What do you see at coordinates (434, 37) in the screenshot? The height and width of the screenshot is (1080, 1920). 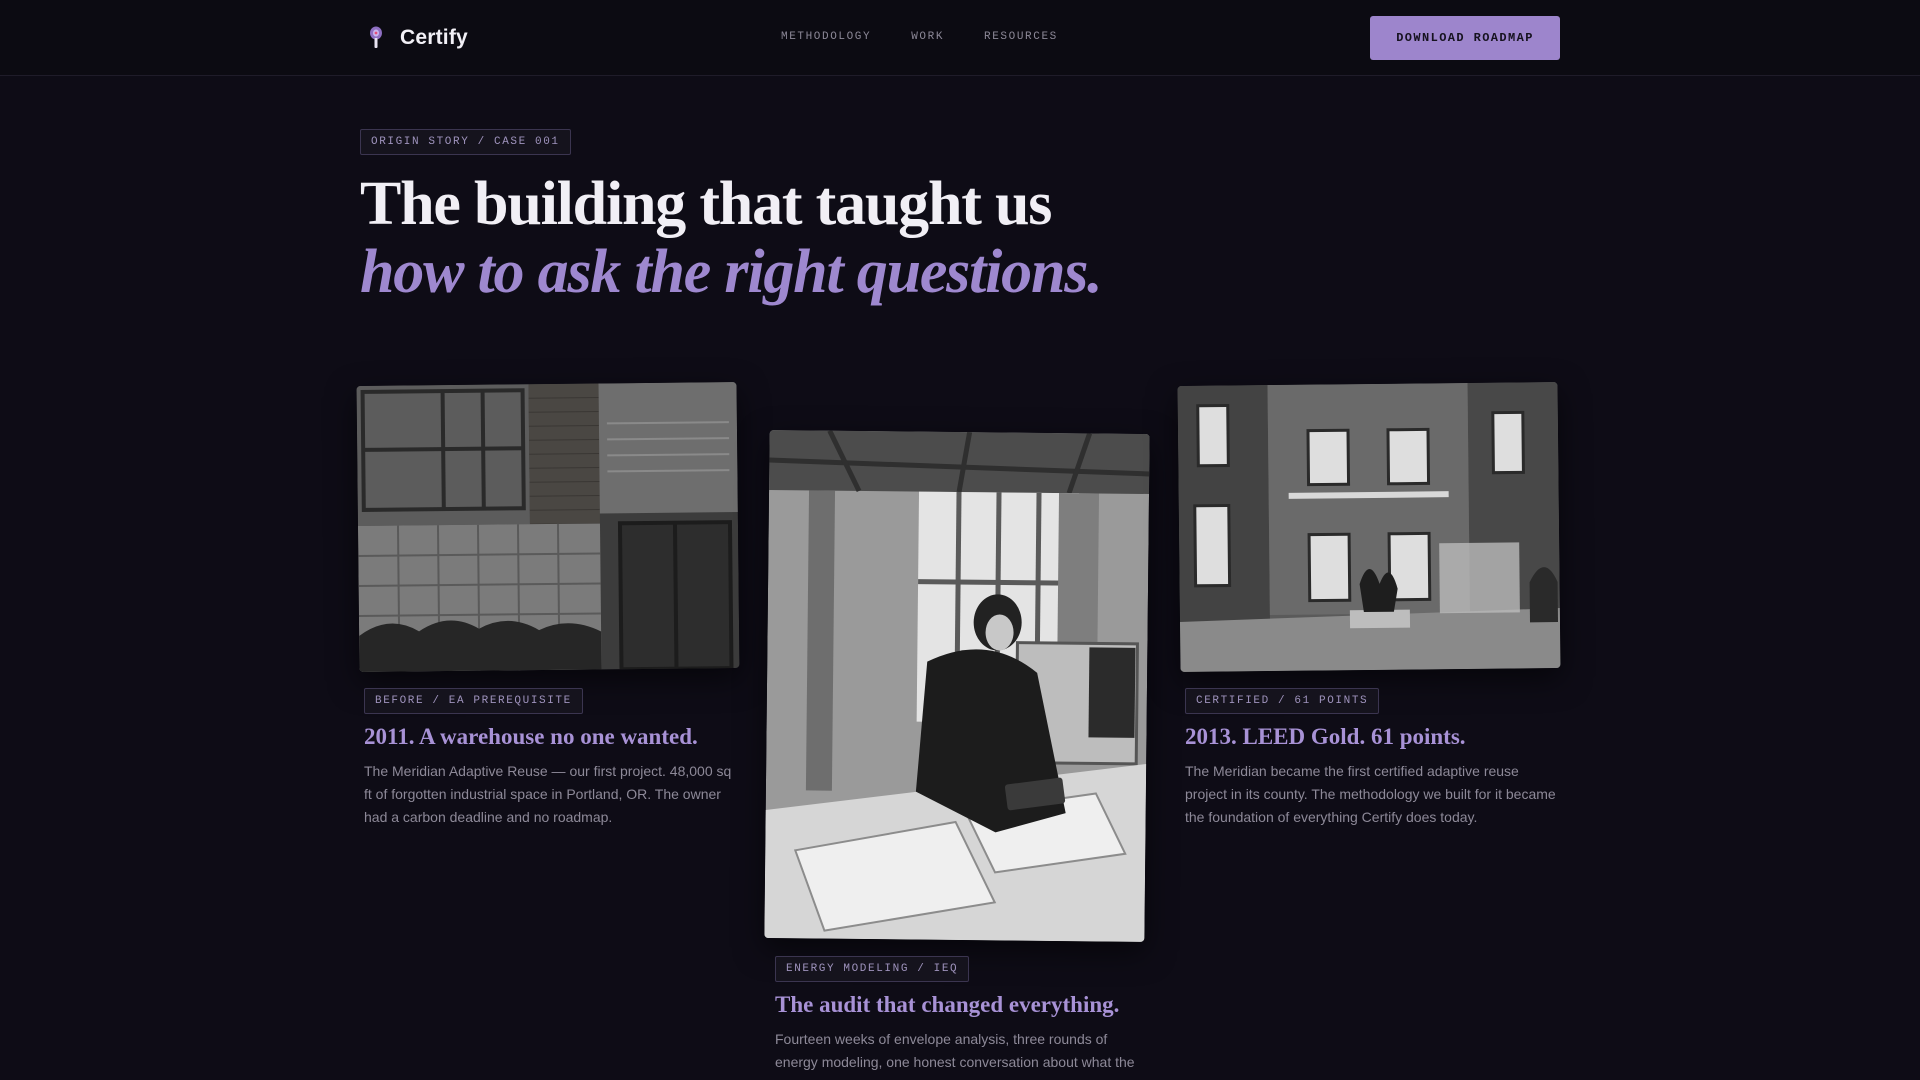 I see `brand-name: Certify` at bounding box center [434, 37].